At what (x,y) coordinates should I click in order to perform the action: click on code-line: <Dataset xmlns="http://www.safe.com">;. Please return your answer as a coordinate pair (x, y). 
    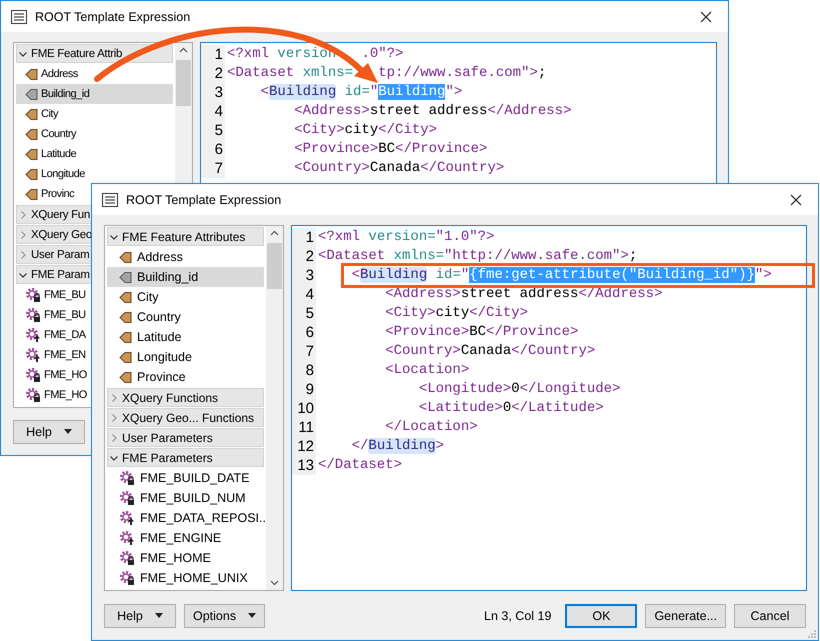
    Looking at the image, I should click on (477, 256).